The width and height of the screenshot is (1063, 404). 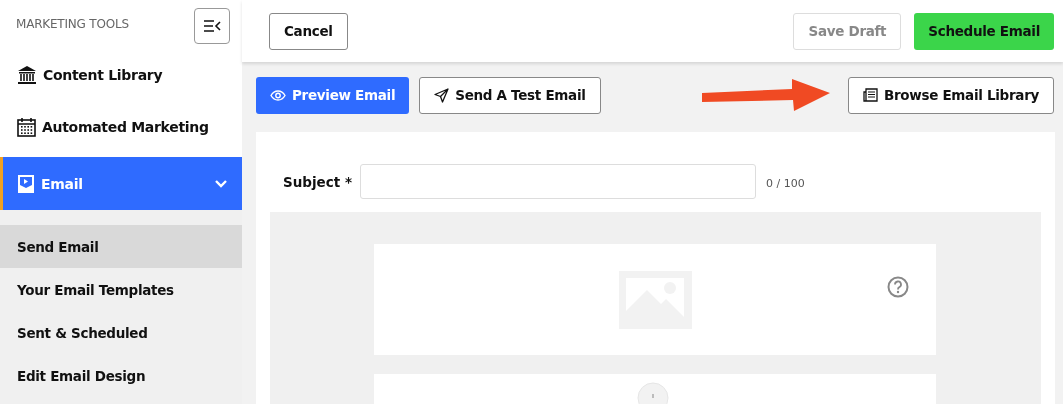 What do you see at coordinates (898, 287) in the screenshot?
I see `help-icon` at bounding box center [898, 287].